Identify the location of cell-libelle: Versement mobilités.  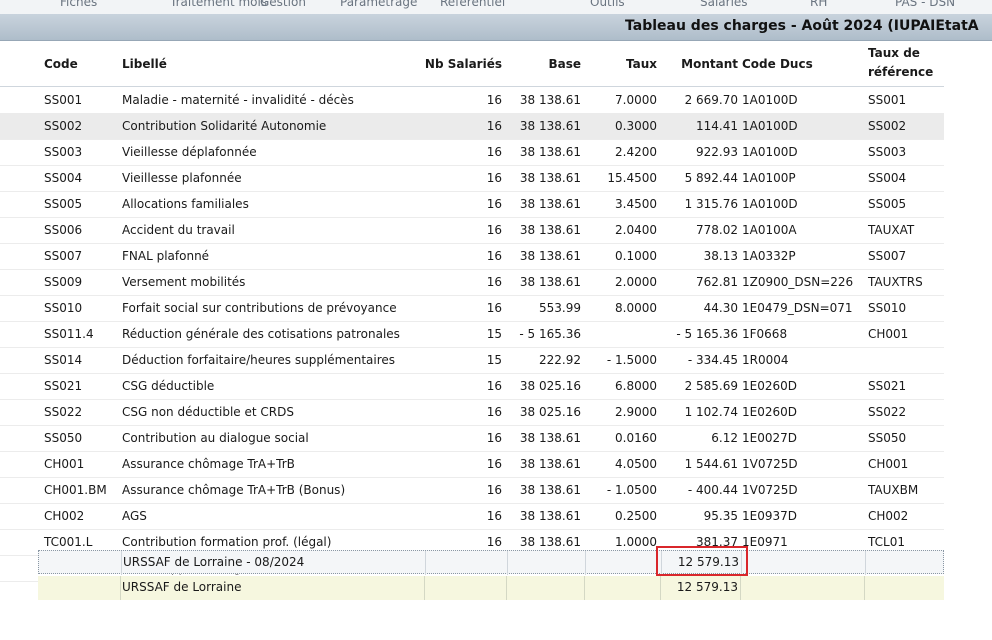
(184, 282).